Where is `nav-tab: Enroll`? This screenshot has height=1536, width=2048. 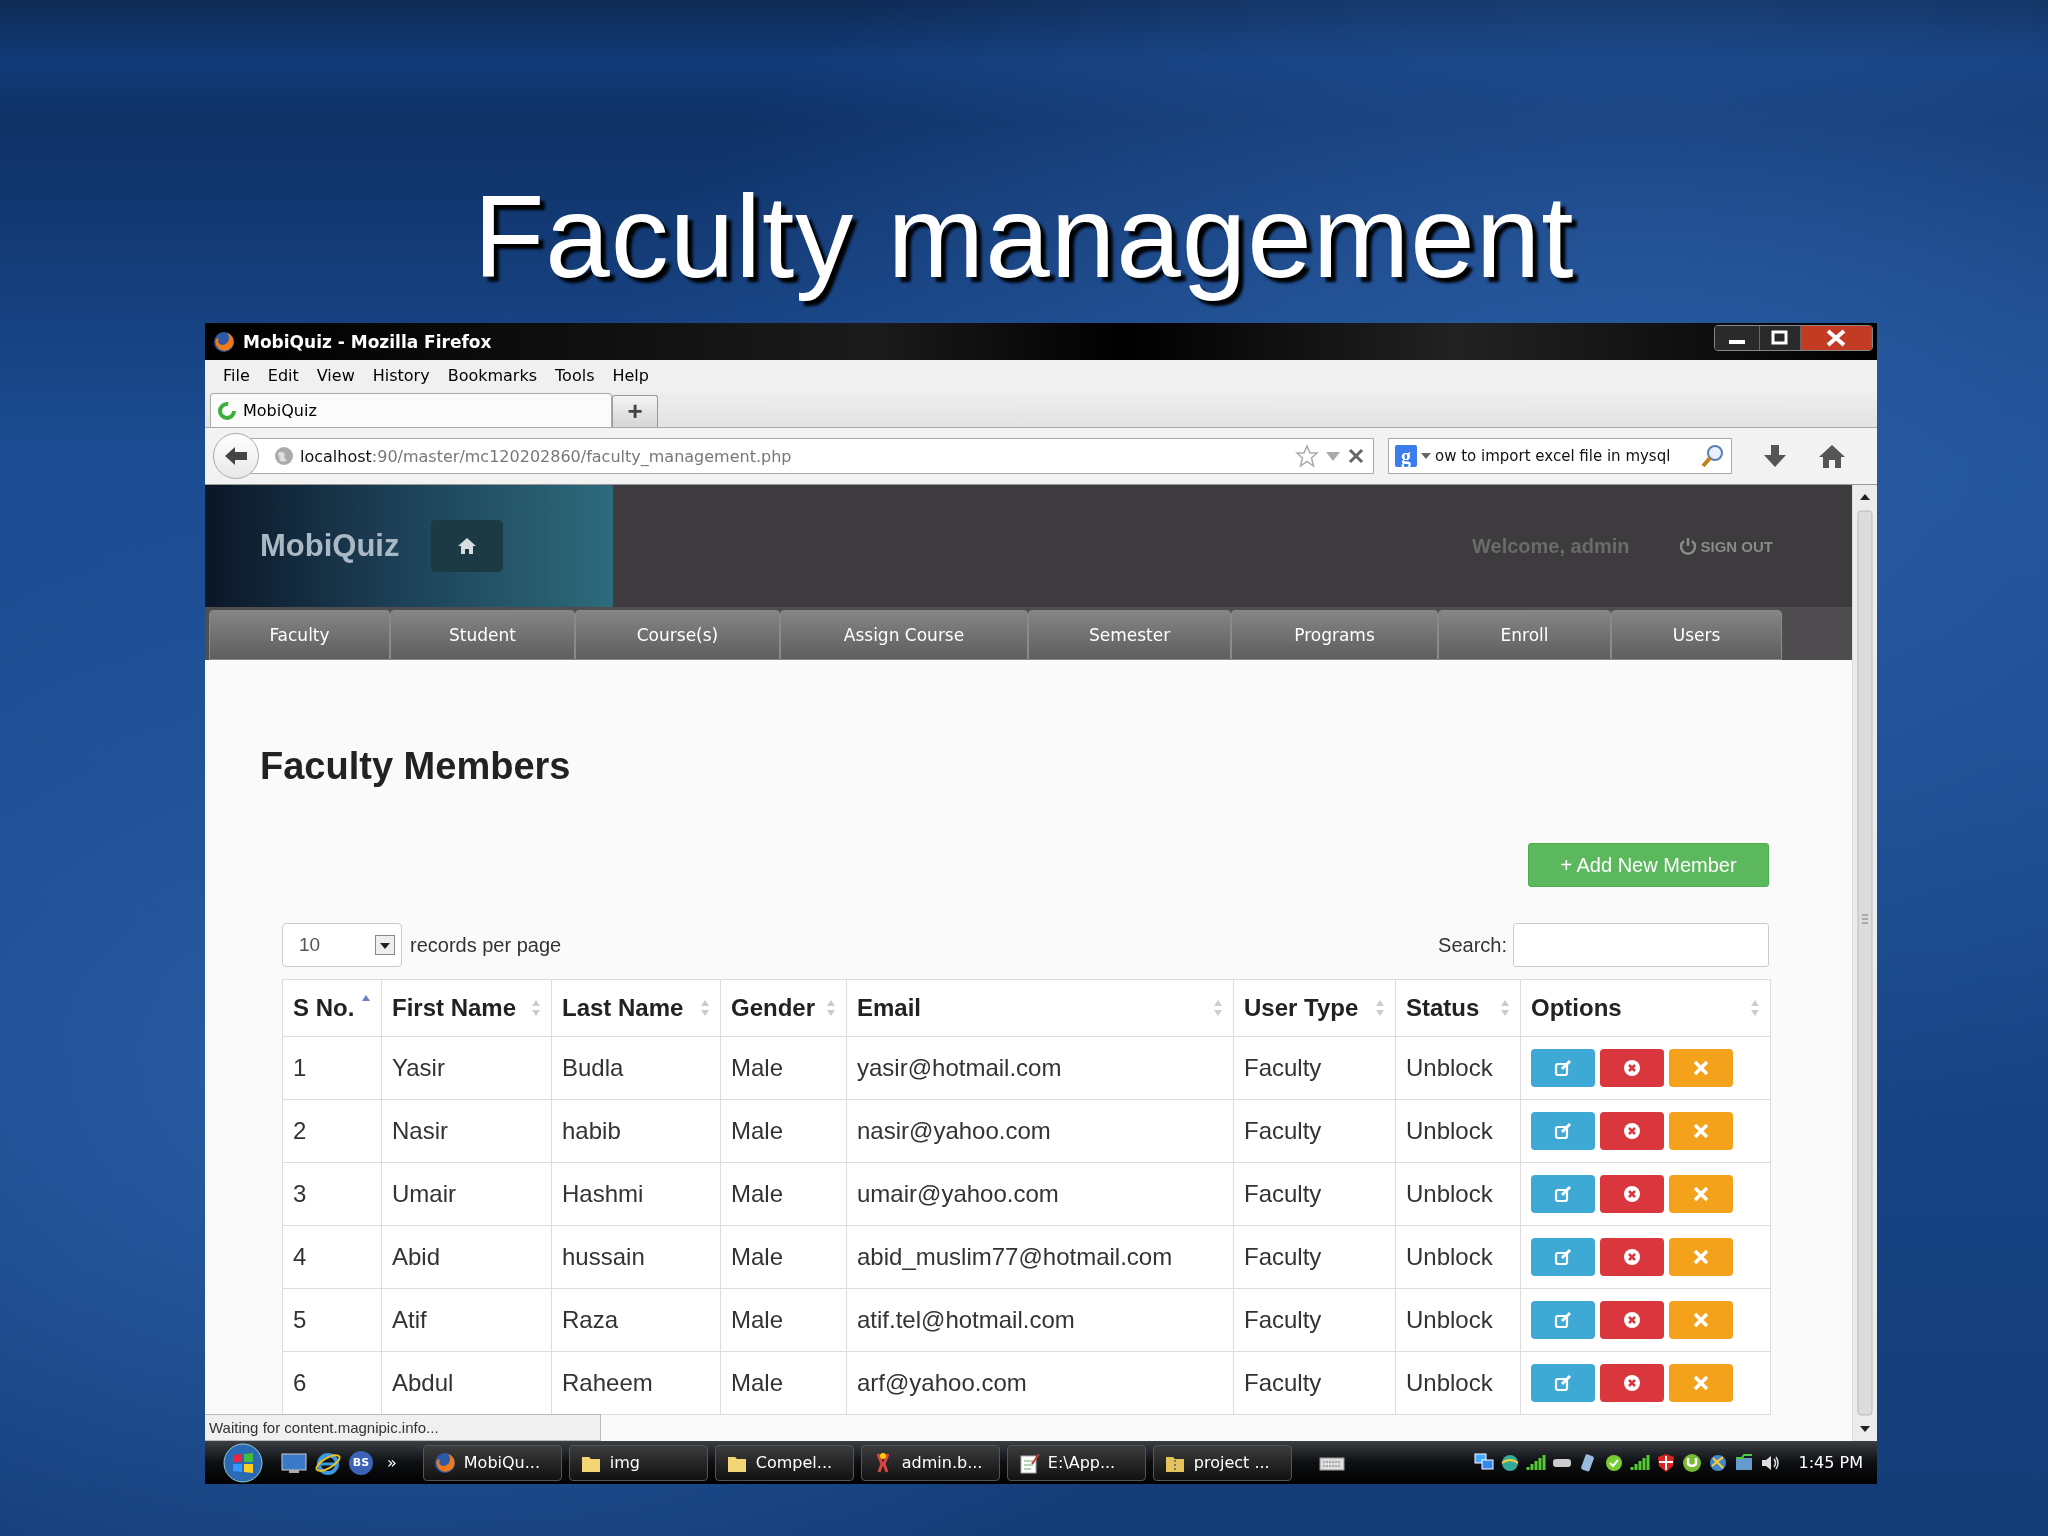
nav-tab: Enroll is located at coordinates (1524, 635).